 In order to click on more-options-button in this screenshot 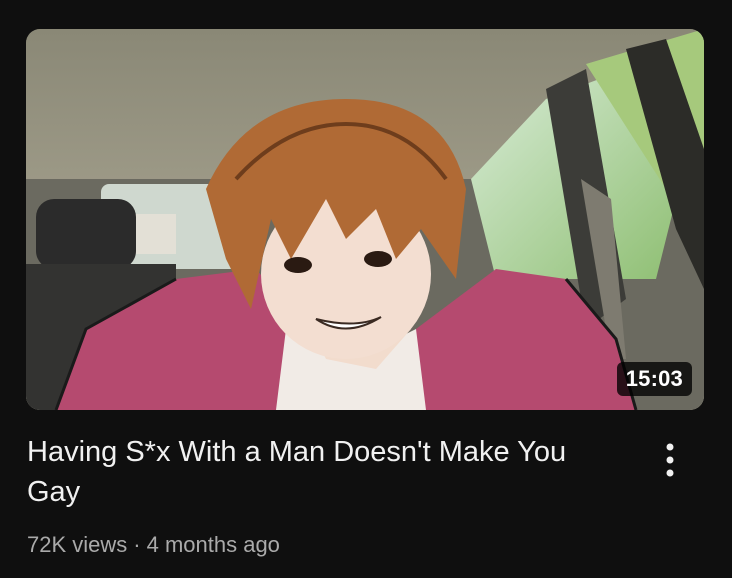, I will do `click(670, 460)`.